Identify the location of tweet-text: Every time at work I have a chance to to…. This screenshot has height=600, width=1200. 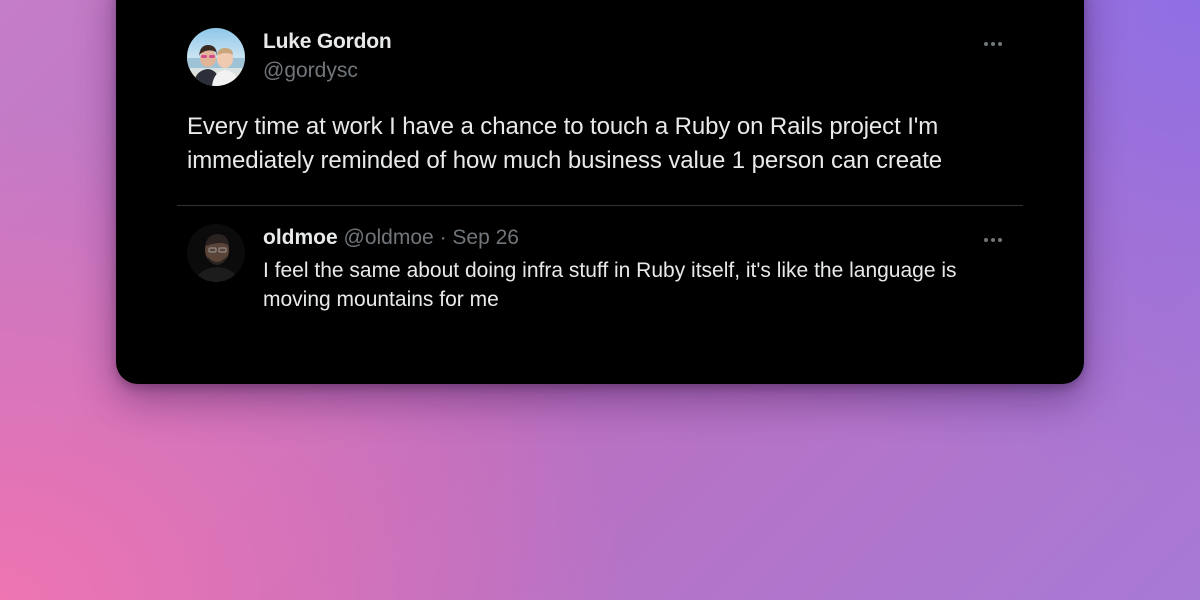
(565, 143).